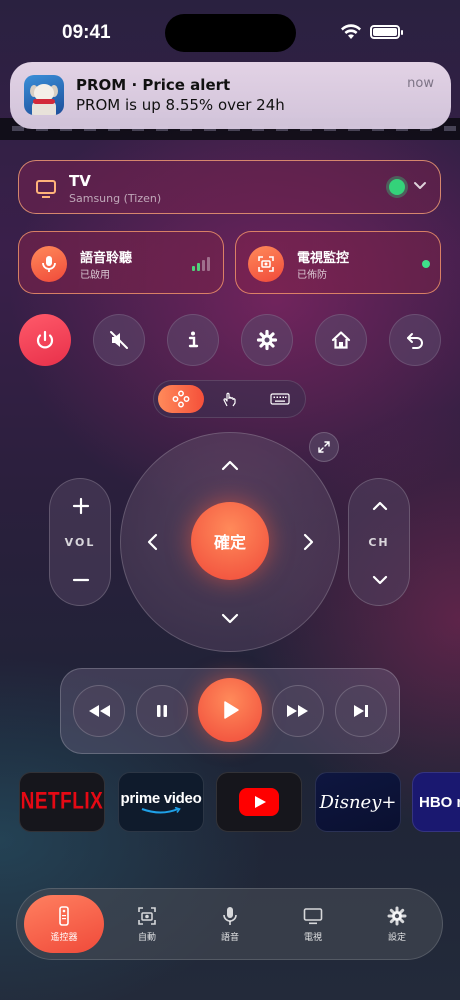 The width and height of the screenshot is (460, 1000). Describe the element at coordinates (230, 33) in the screenshot. I see `dynamic-island` at that location.